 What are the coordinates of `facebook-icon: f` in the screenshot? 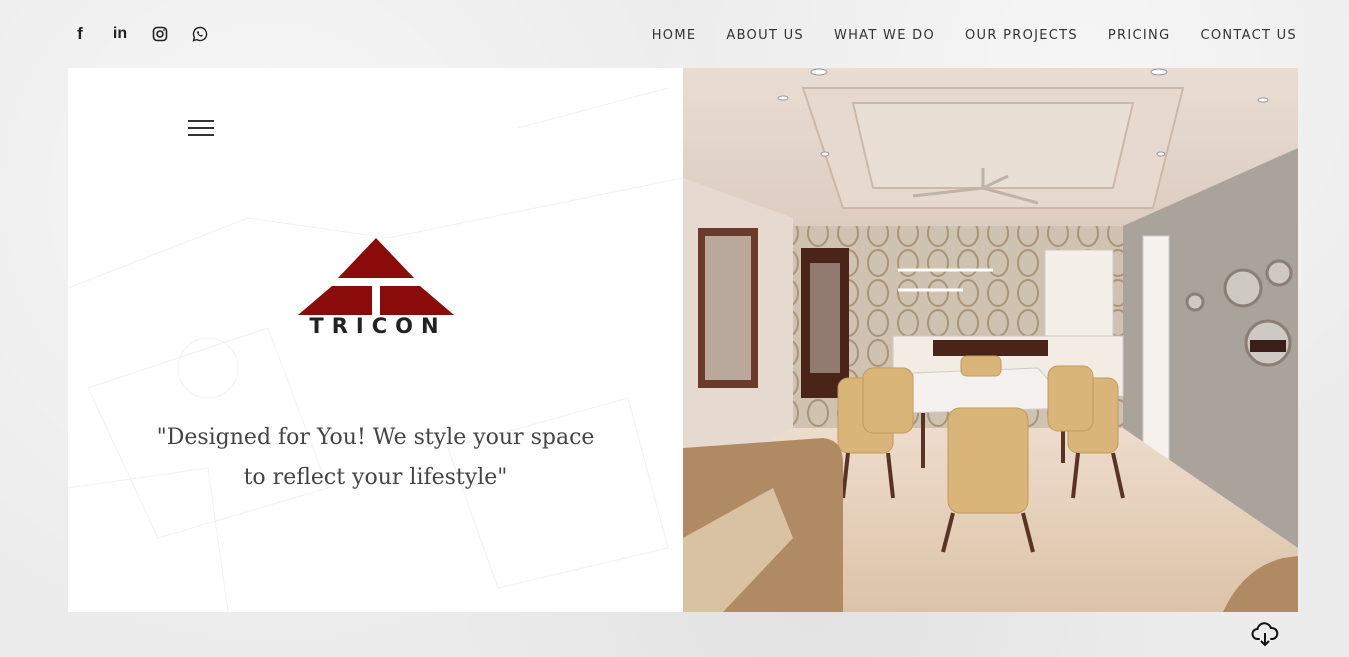 It's located at (80, 33).